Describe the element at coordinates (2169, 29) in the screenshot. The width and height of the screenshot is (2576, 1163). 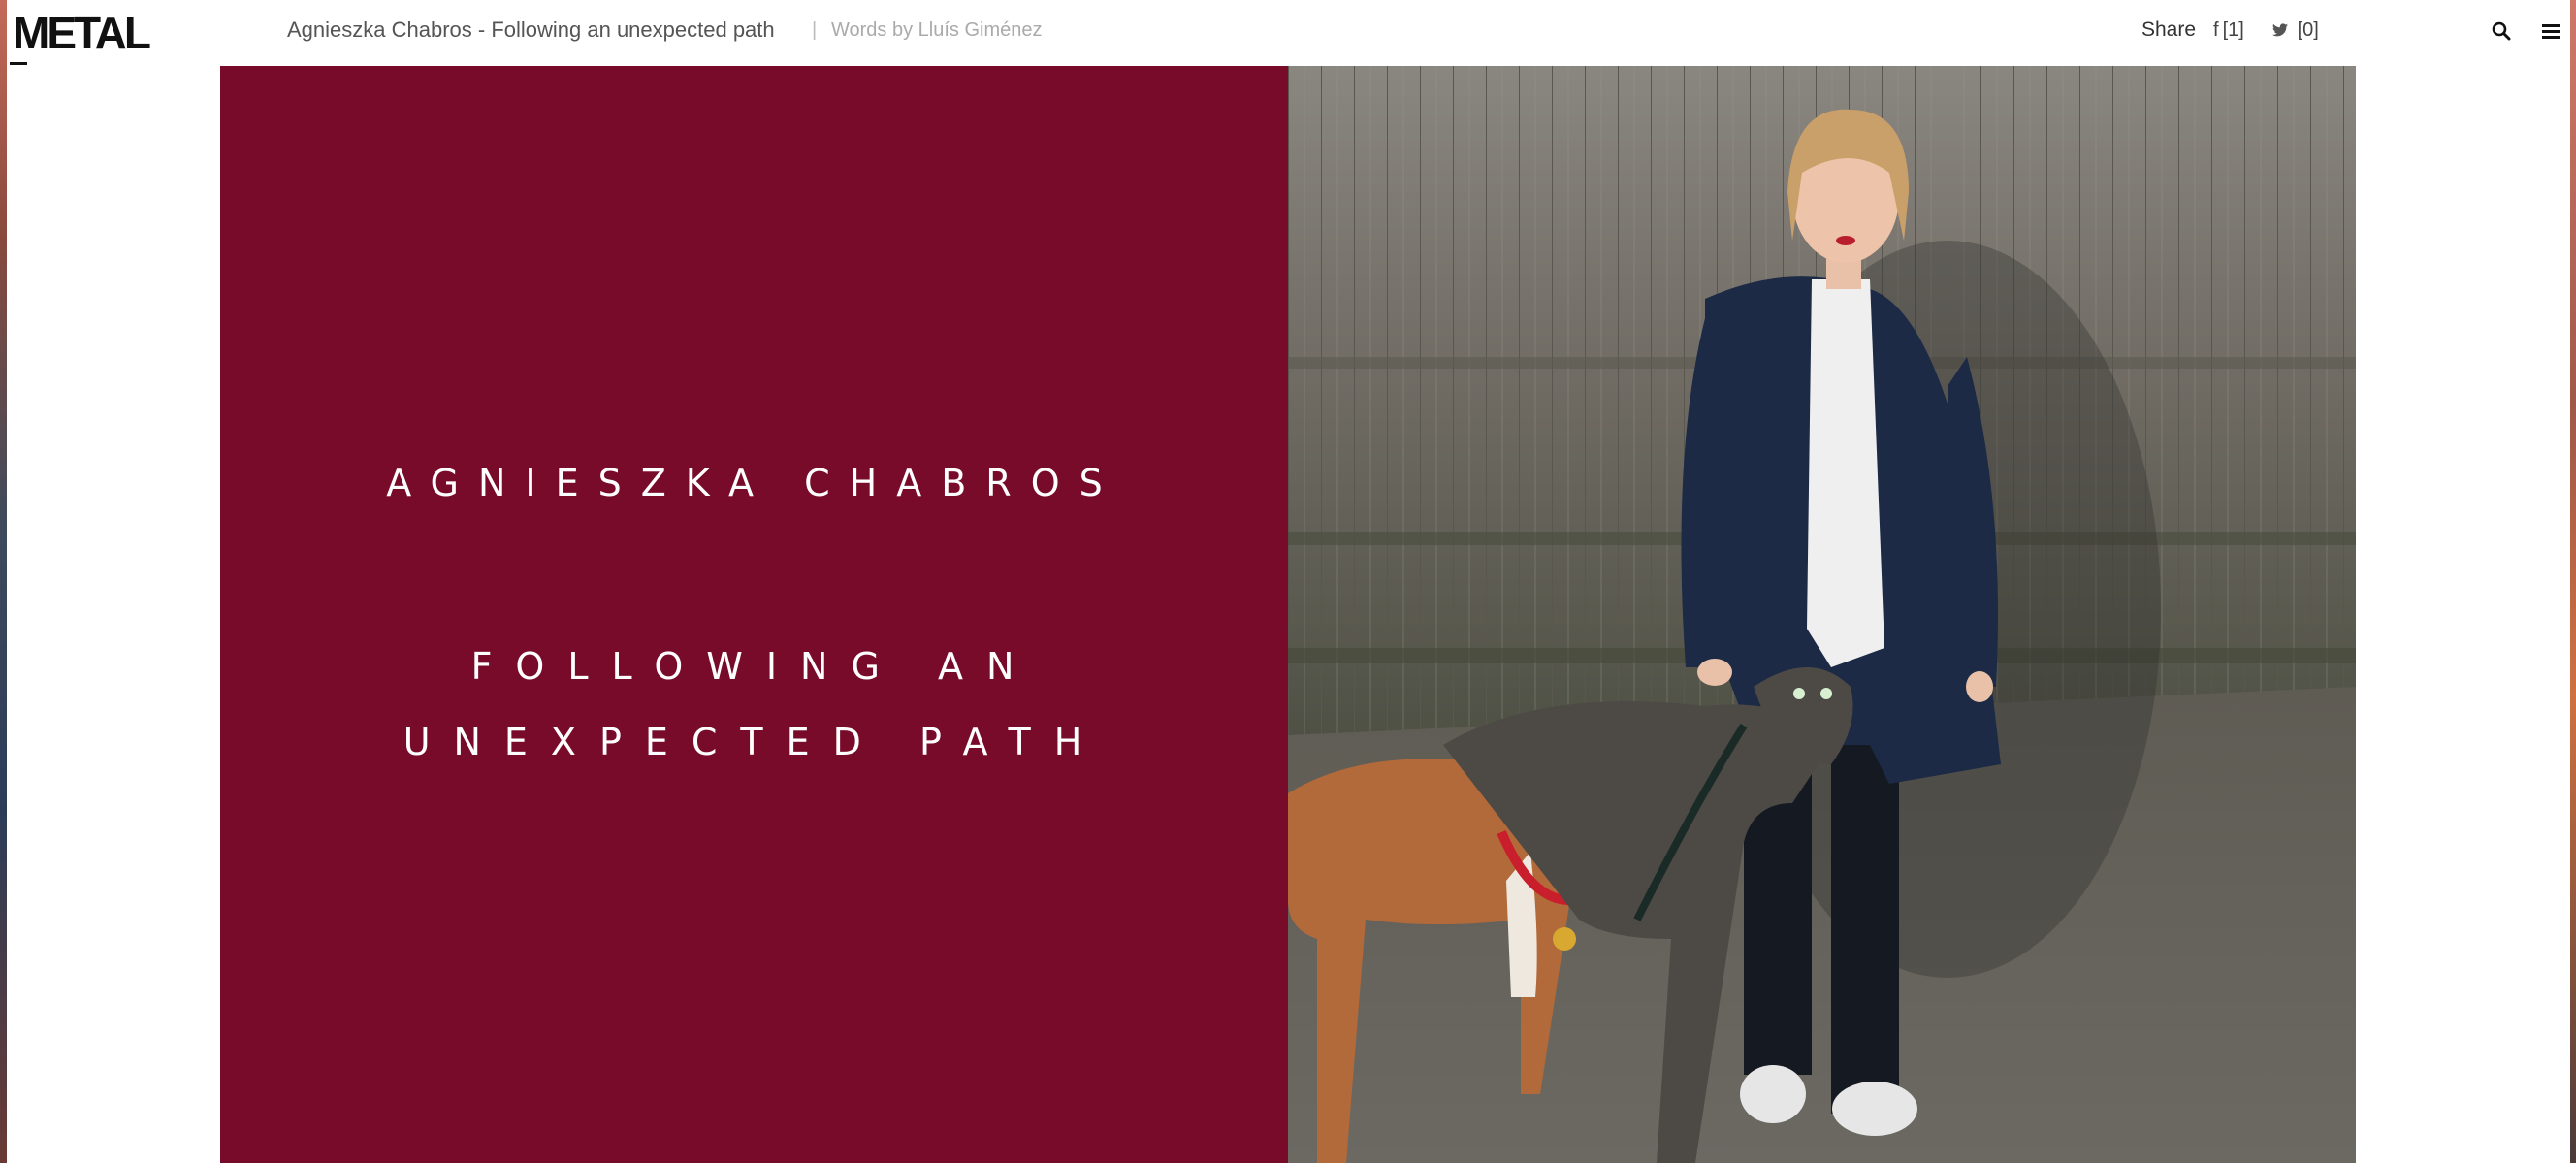
I see `share-label: Share` at that location.